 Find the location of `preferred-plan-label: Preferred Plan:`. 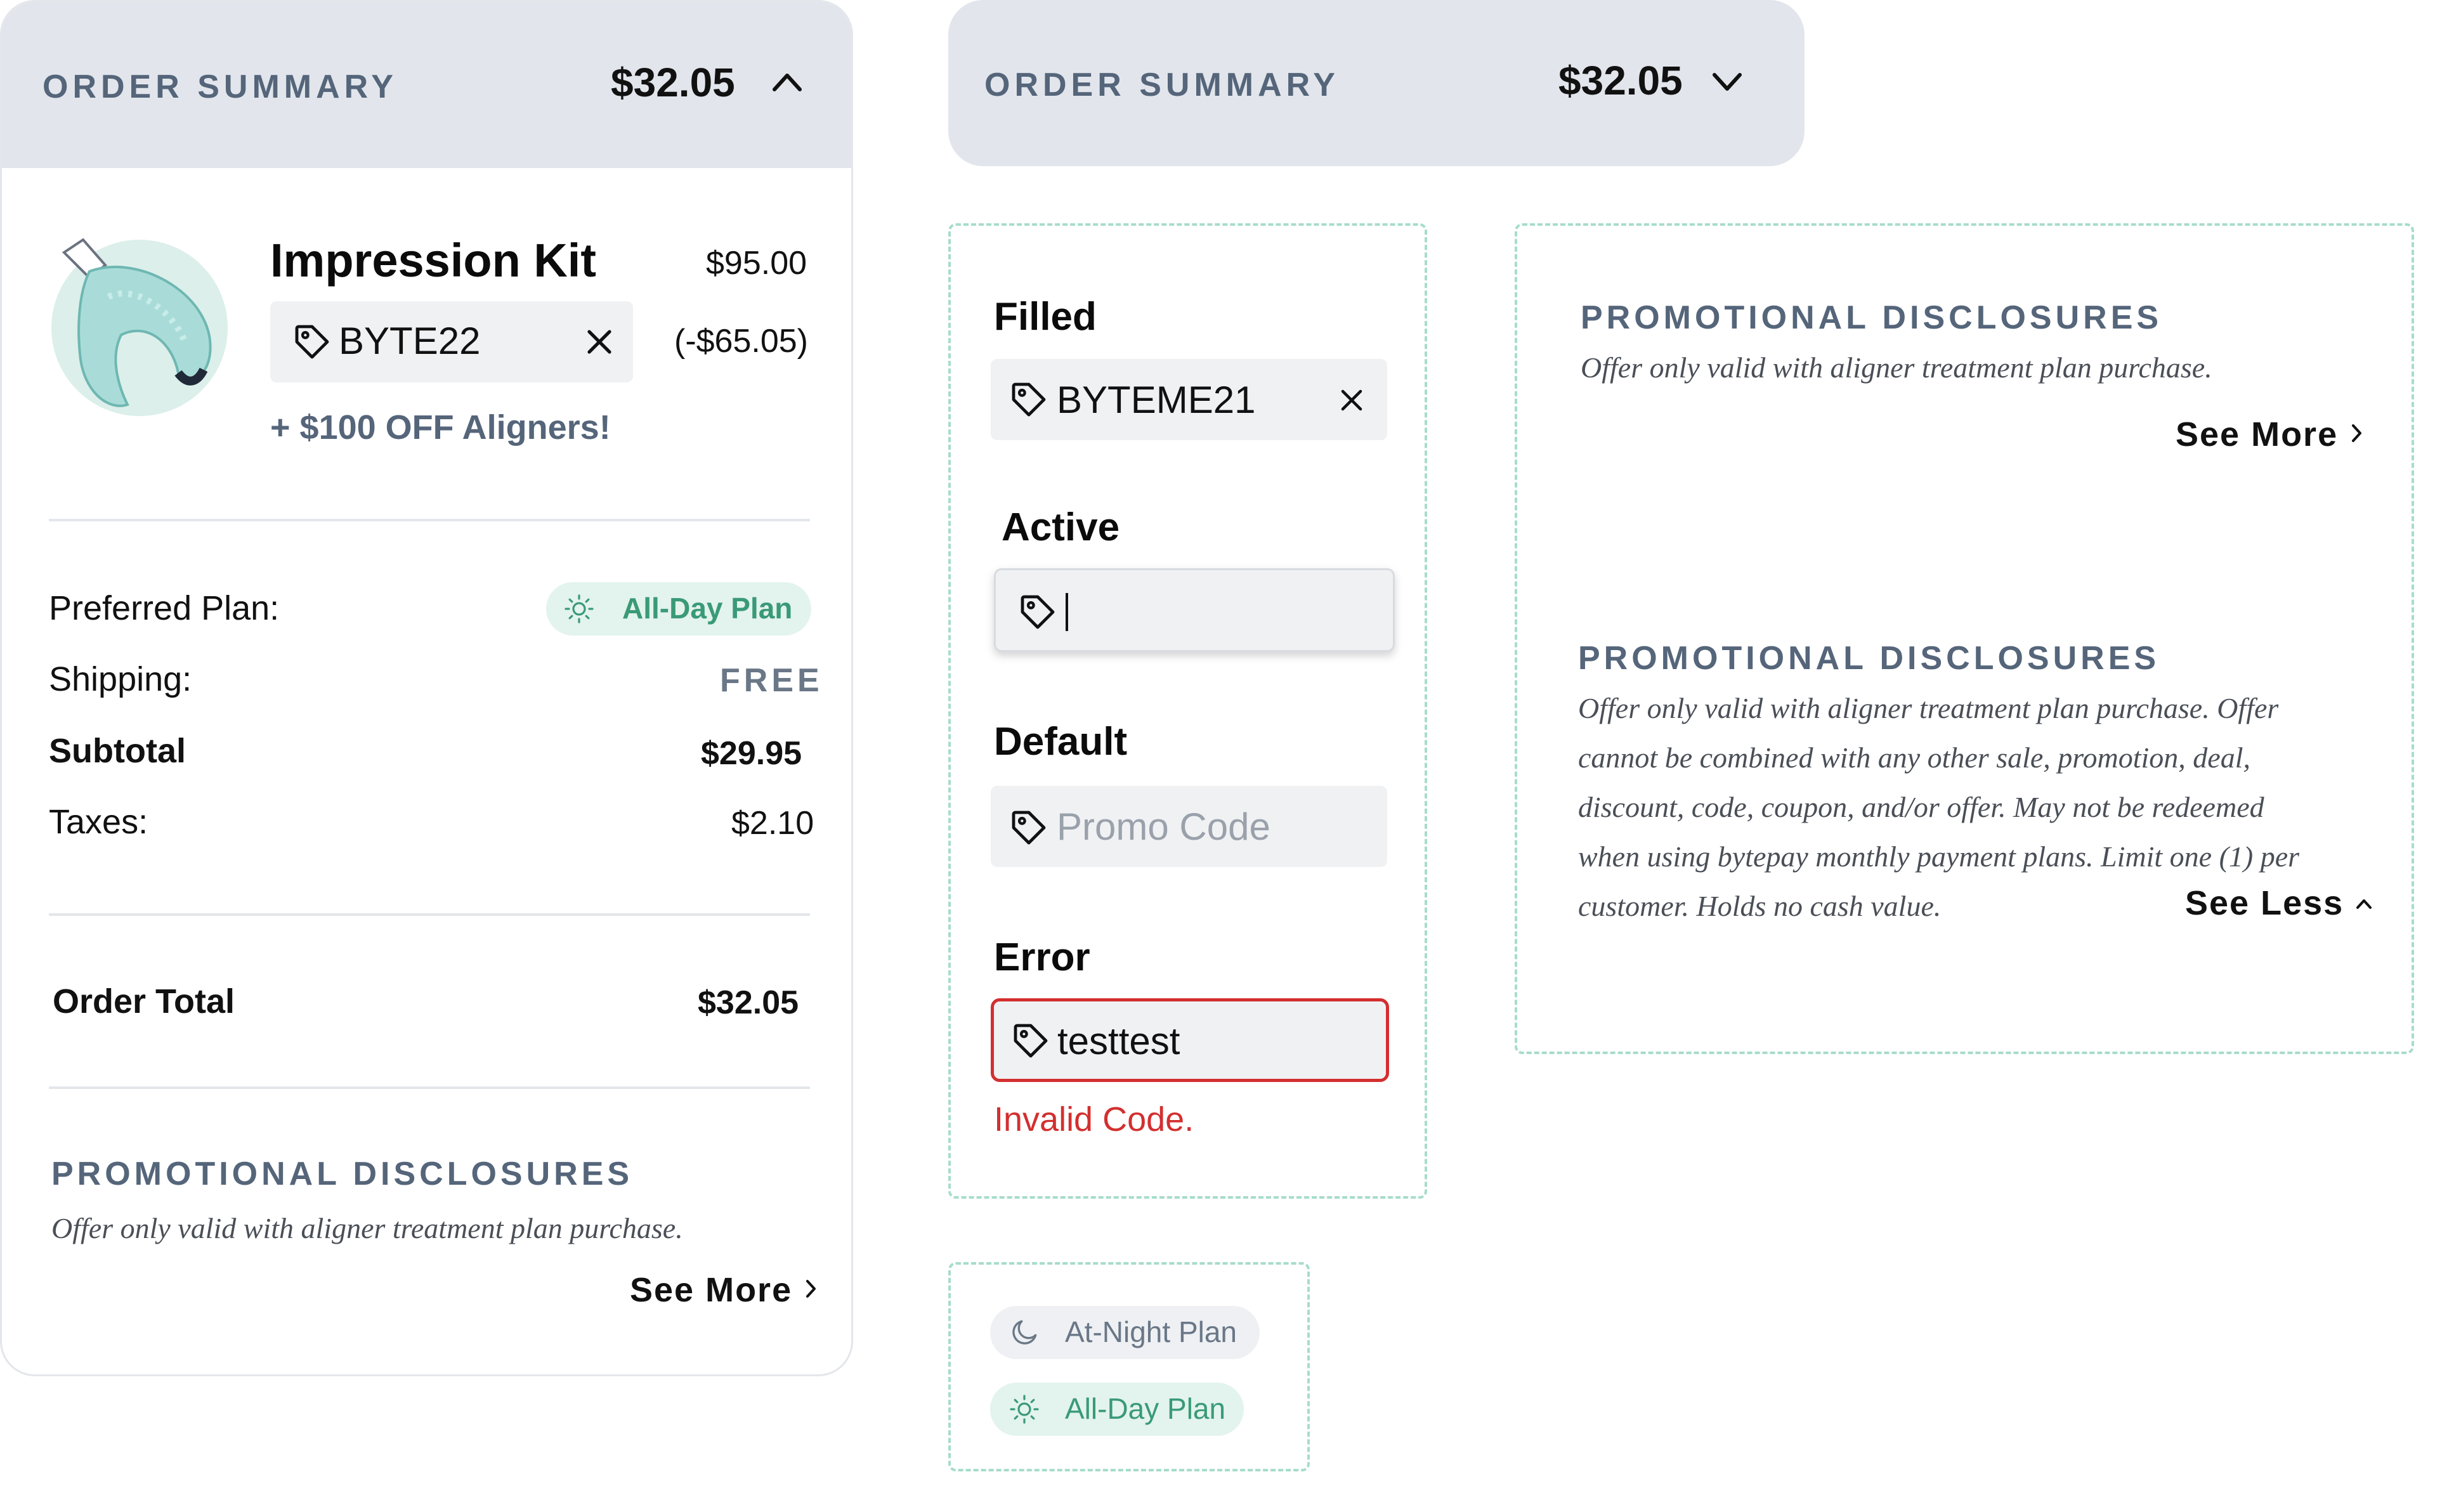

preferred-plan-label: Preferred Plan: is located at coordinates (164, 608).